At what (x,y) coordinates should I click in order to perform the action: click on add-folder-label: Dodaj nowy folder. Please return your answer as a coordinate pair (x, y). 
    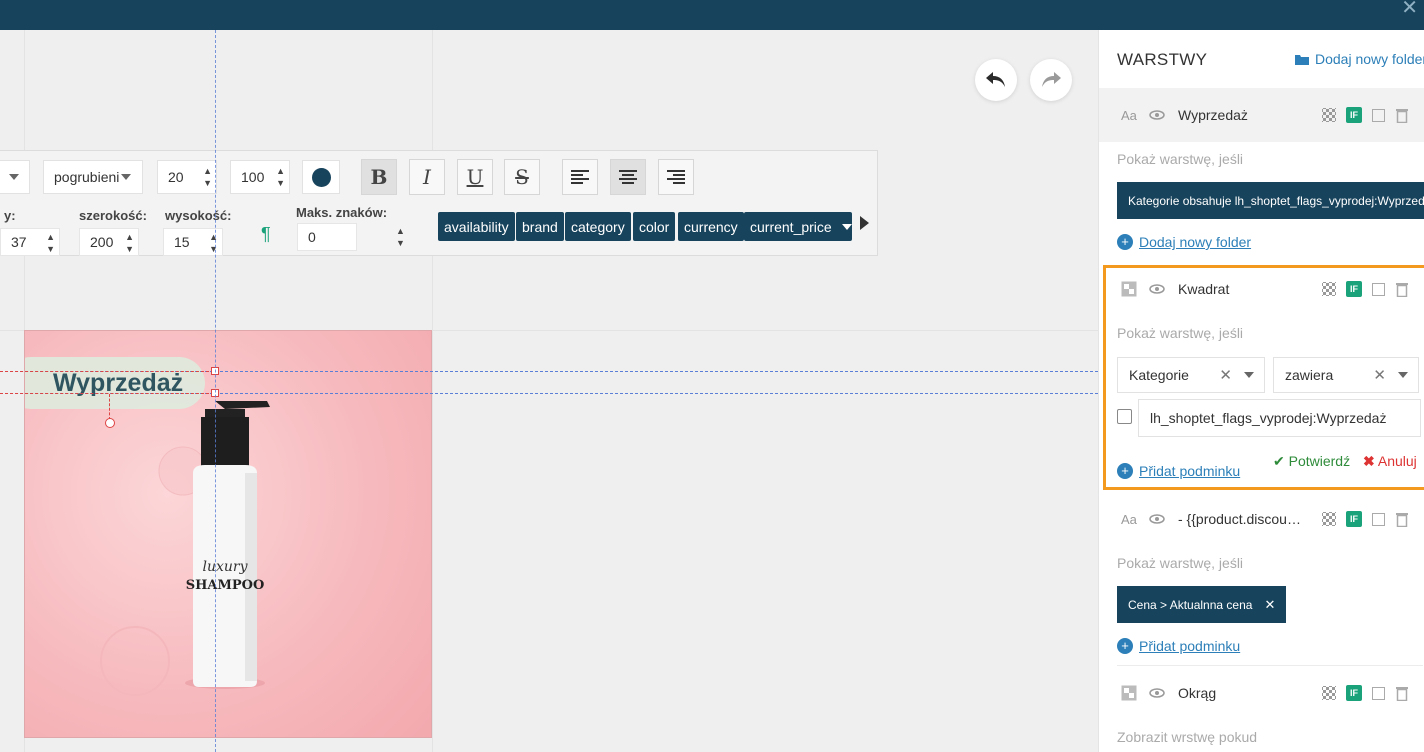
    Looking at the image, I should click on (1369, 59).